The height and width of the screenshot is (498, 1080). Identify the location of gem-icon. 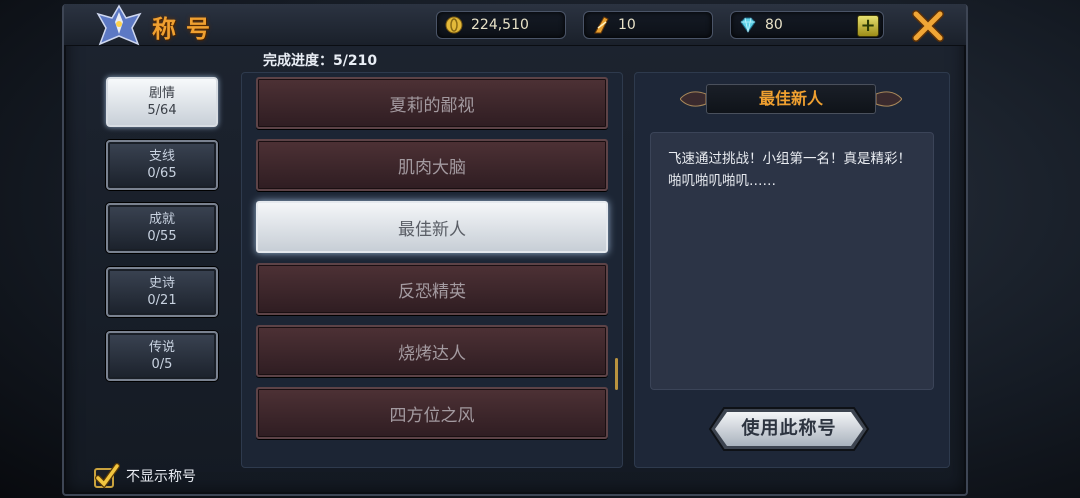
(748, 25).